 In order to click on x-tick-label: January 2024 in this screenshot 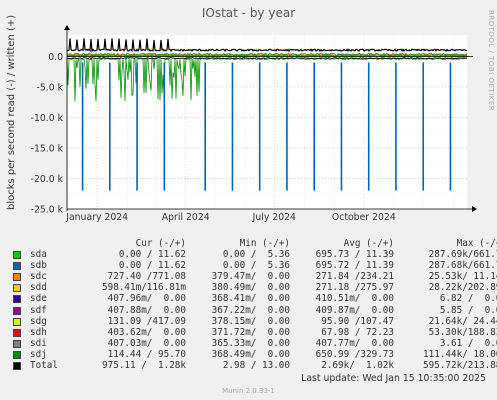, I will do `click(96, 217)`.